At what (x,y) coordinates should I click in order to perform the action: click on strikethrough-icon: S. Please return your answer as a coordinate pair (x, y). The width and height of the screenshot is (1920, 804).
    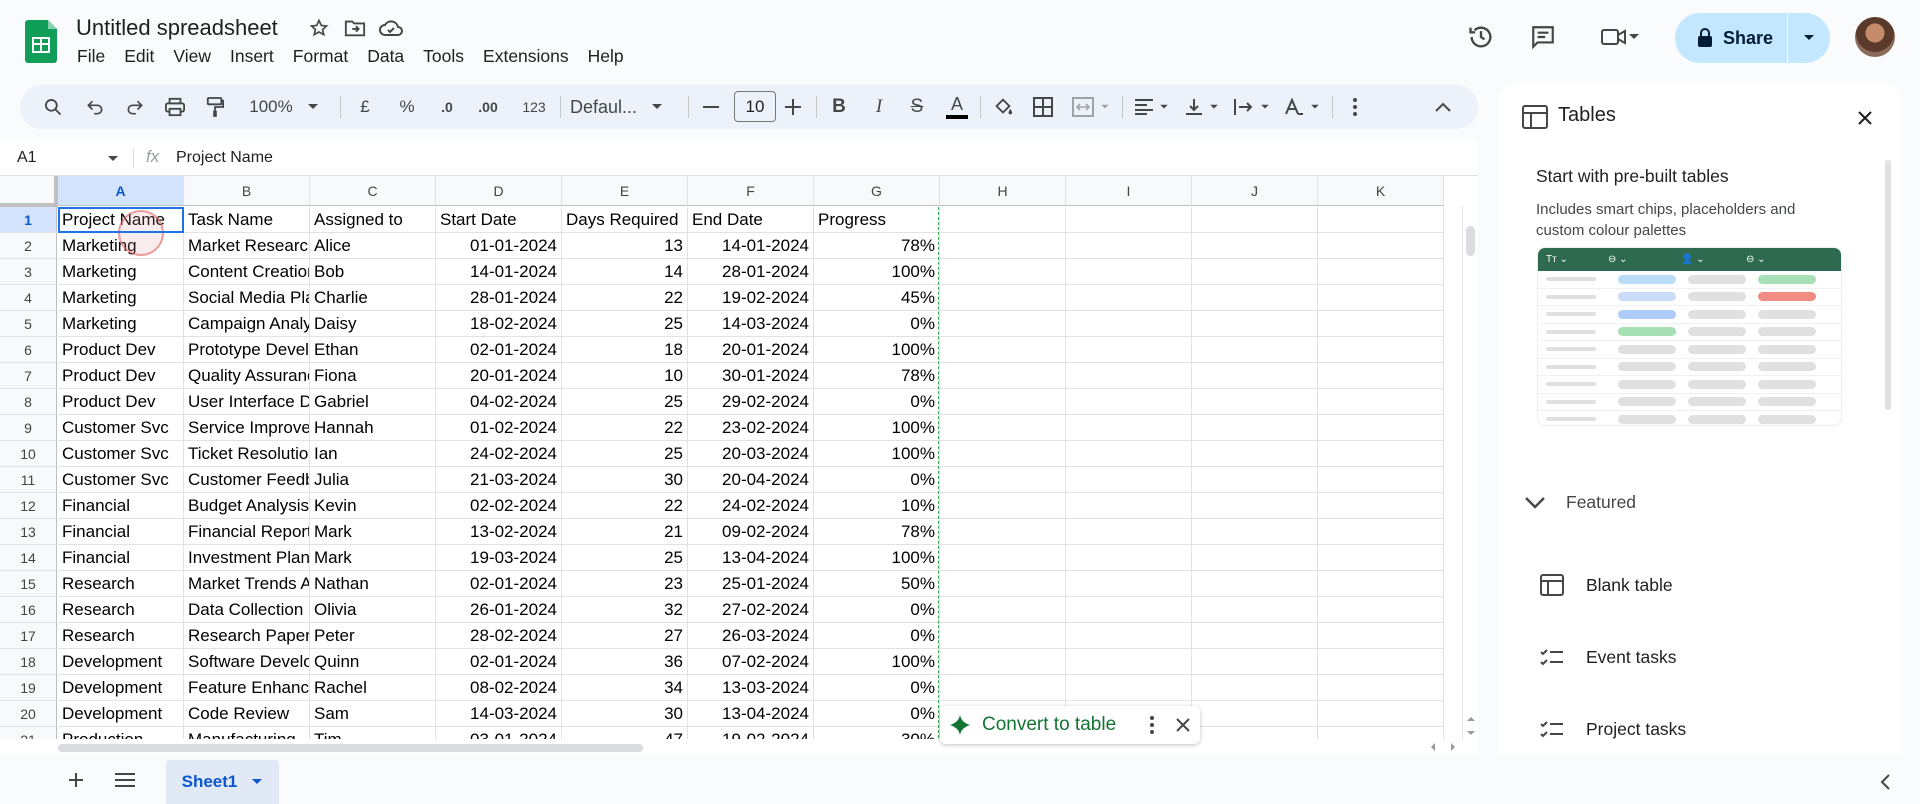
    Looking at the image, I should click on (917, 107).